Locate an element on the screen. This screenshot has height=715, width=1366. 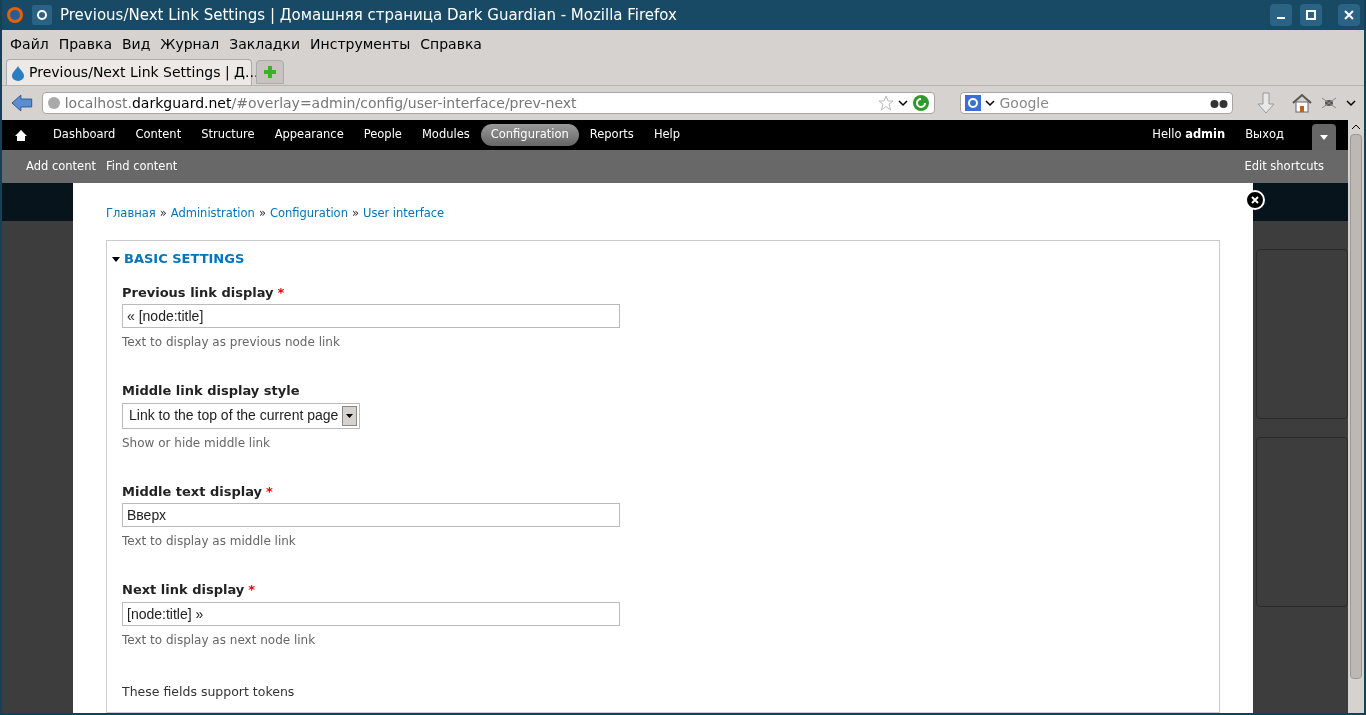
field-label: Previous link display is located at coordinates (198, 292).